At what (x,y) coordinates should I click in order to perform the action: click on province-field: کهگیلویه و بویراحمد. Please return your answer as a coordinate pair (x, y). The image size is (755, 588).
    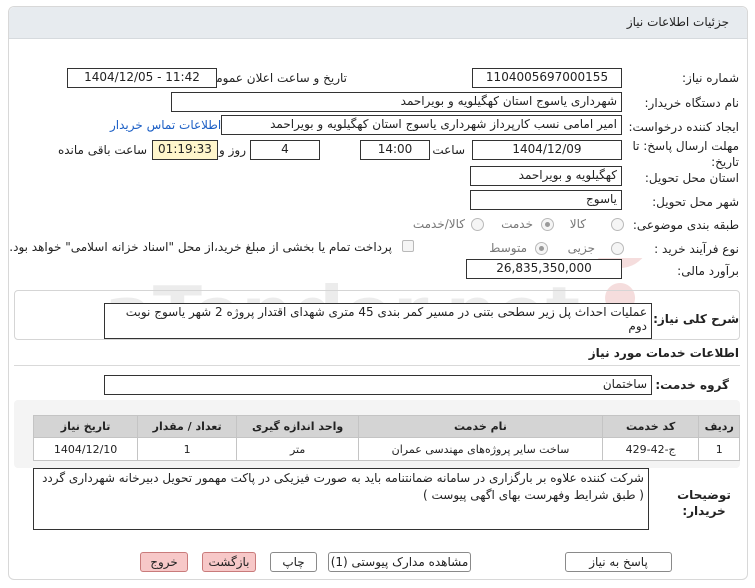
    Looking at the image, I should click on (546, 176).